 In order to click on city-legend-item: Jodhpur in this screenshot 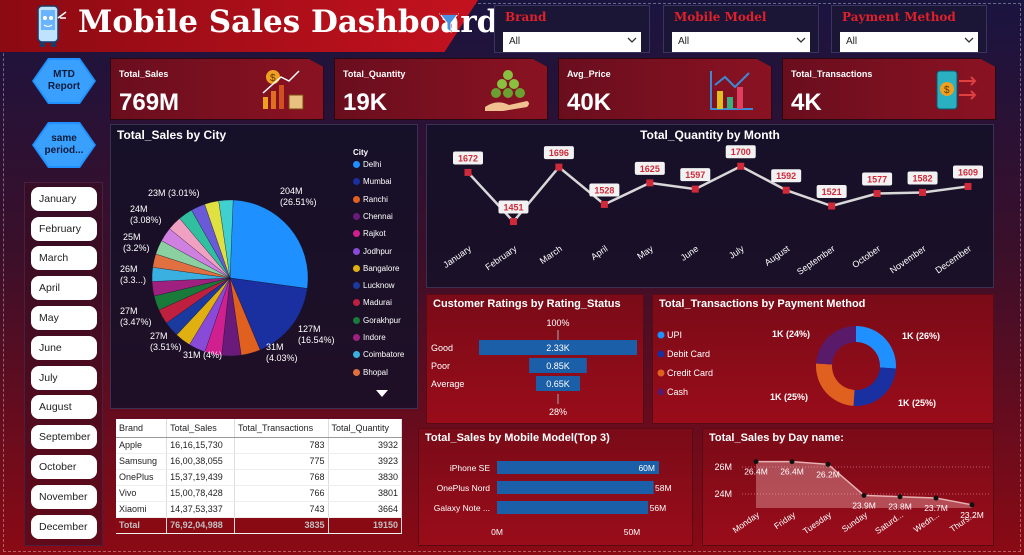, I will do `click(372, 251)`.